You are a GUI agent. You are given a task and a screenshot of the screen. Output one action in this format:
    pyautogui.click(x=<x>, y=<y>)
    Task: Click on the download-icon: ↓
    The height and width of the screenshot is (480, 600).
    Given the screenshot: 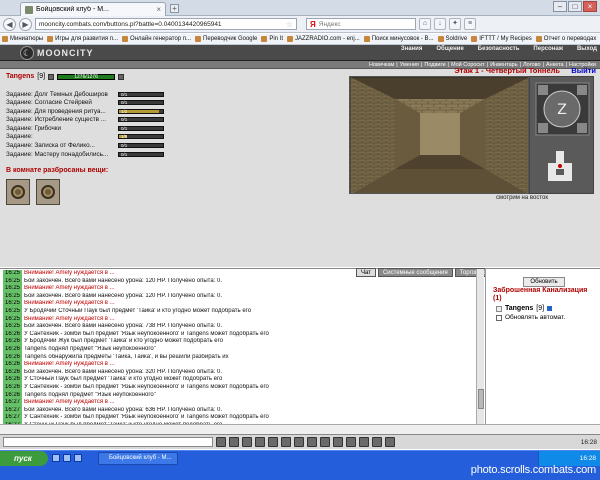 What is the action you would take?
    pyautogui.click(x=440, y=24)
    